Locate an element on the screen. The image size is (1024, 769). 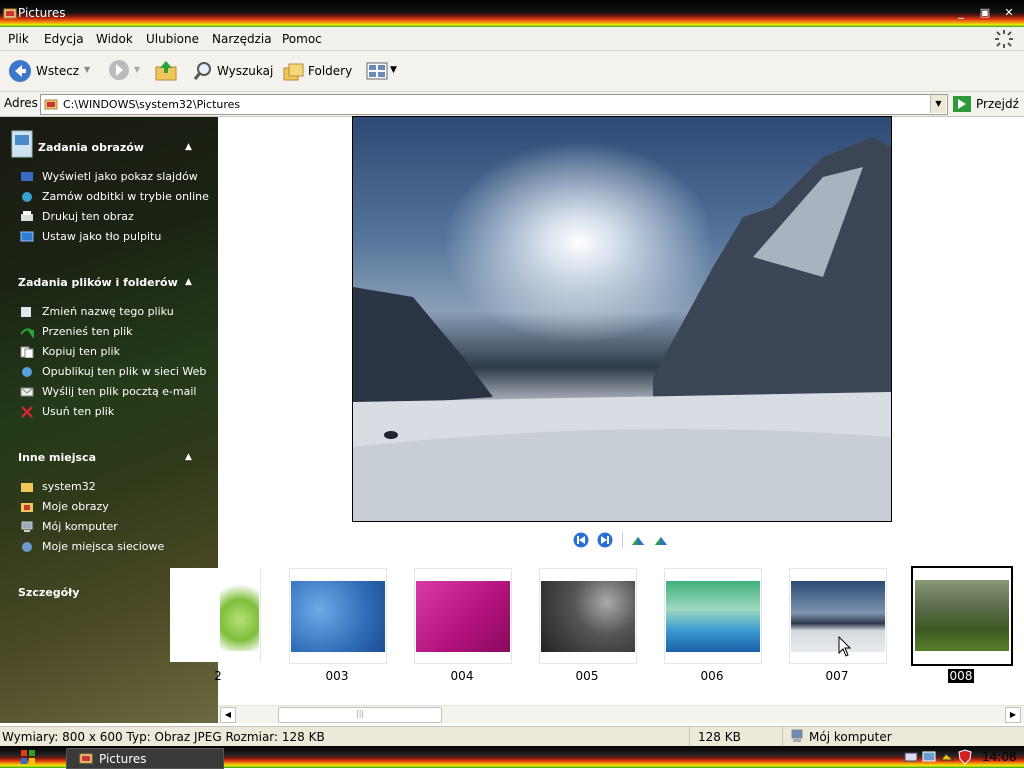
place-my-computer: Mój komputer is located at coordinates (80, 526).